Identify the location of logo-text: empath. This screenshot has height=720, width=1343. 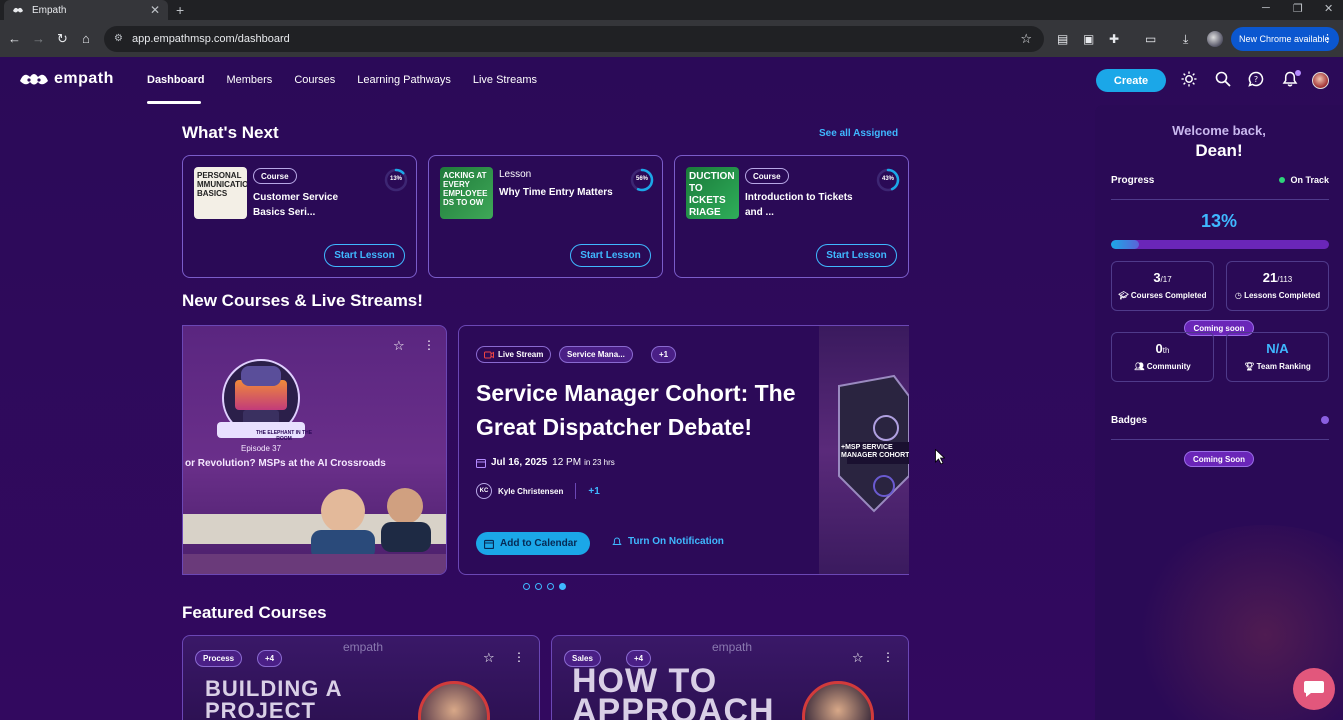
(84, 78).